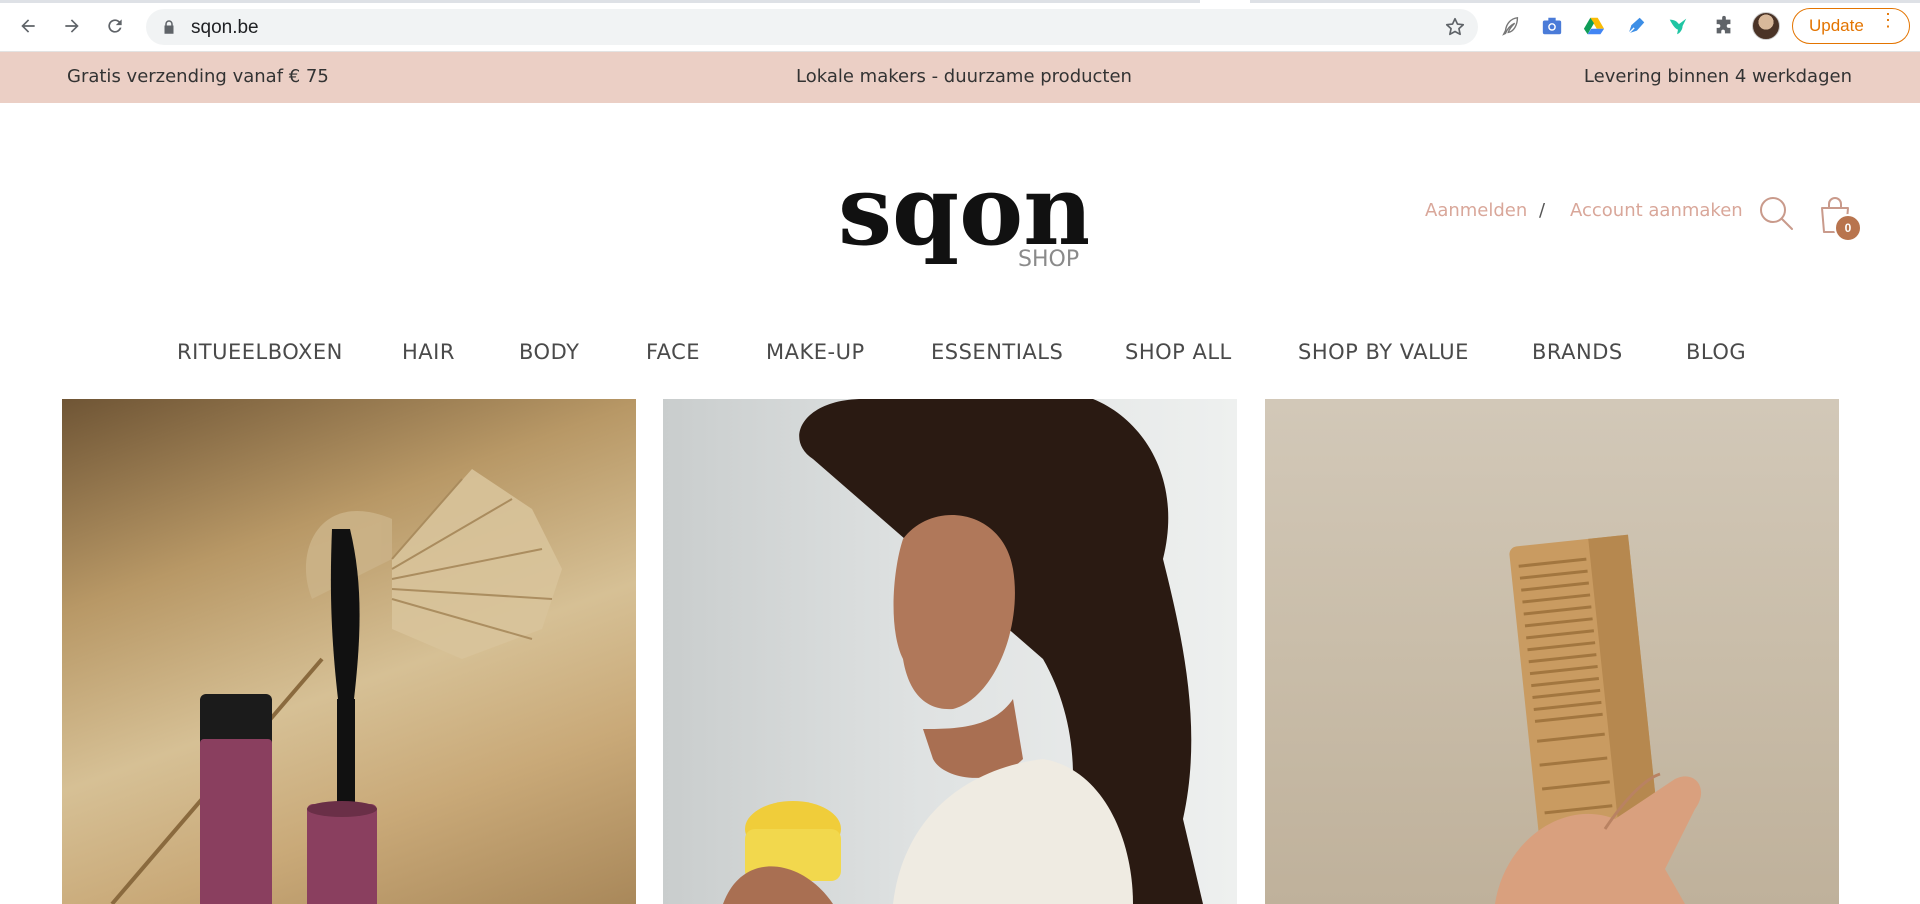 This screenshot has height=904, width=1920. What do you see at coordinates (1888, 20) in the screenshot?
I see `more-menu-icon: ⋮` at bounding box center [1888, 20].